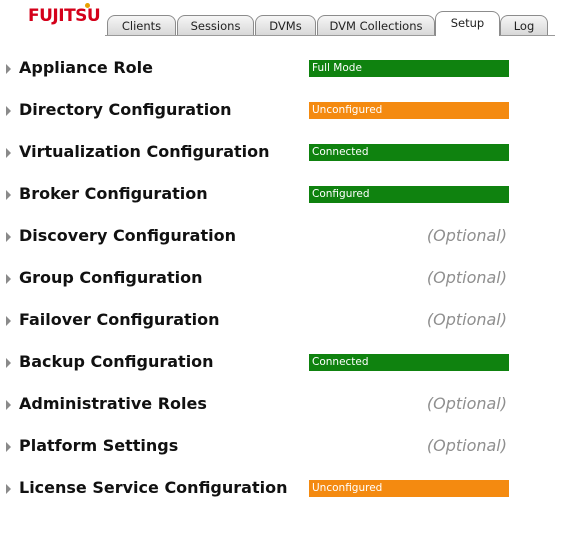  What do you see at coordinates (288, 69) in the screenshot?
I see `setup-section-row: Appliance Role Full Mode` at bounding box center [288, 69].